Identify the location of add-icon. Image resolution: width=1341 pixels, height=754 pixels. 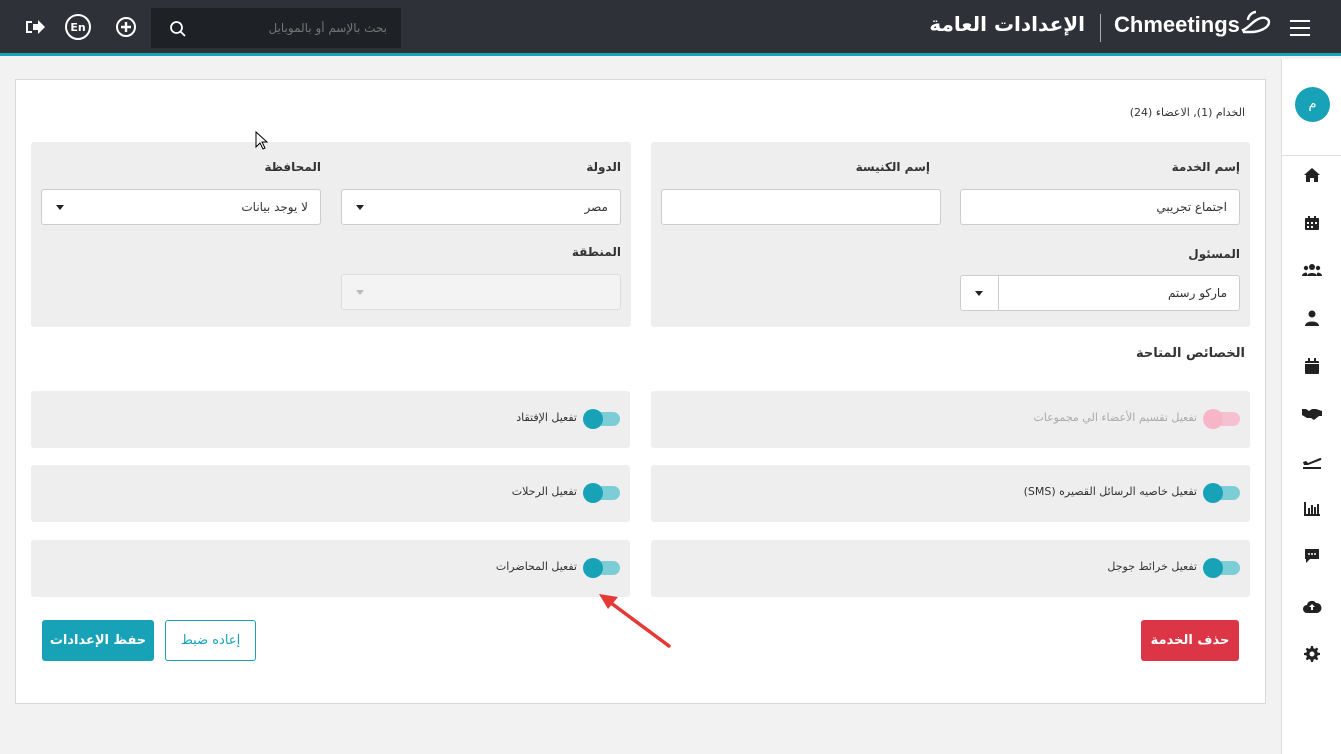
(126, 27).